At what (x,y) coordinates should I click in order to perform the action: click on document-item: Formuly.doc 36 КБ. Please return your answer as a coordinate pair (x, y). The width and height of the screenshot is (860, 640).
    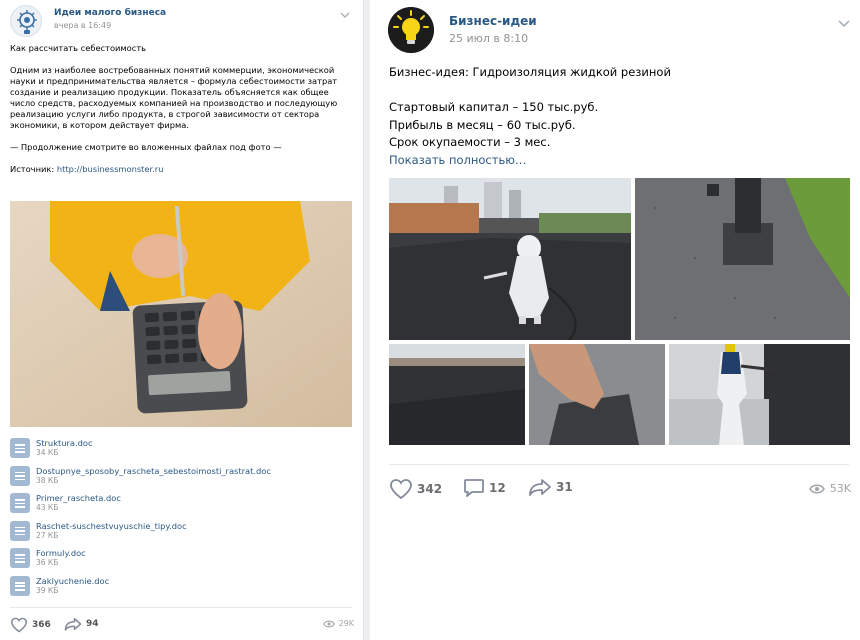
    Looking at the image, I should click on (182, 561).